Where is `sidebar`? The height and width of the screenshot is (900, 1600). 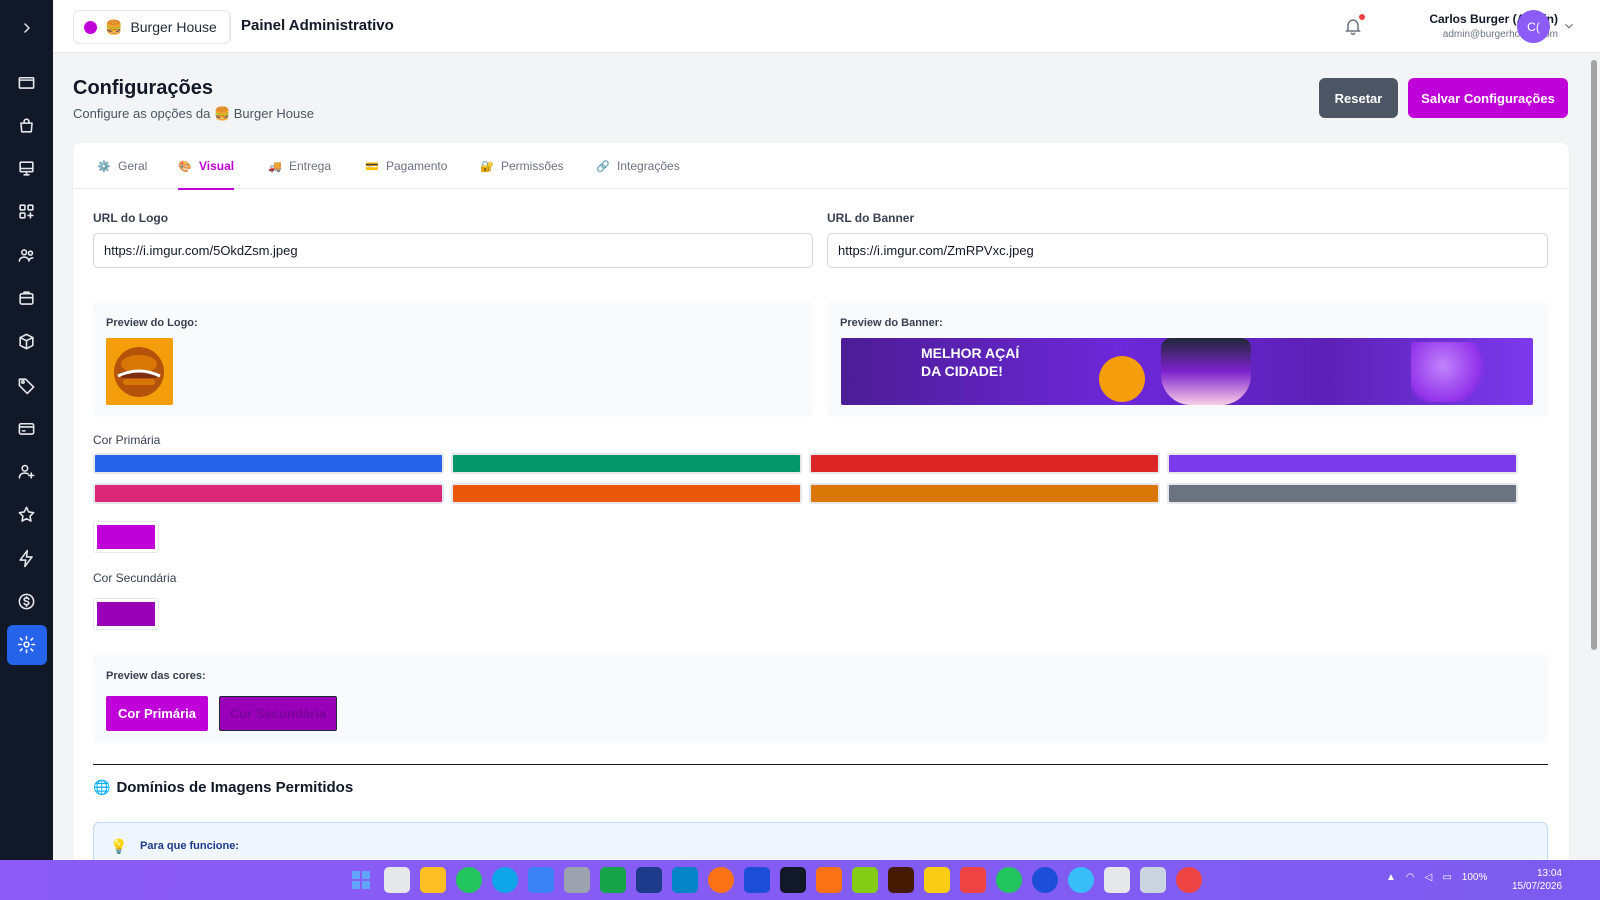 sidebar is located at coordinates (26, 430).